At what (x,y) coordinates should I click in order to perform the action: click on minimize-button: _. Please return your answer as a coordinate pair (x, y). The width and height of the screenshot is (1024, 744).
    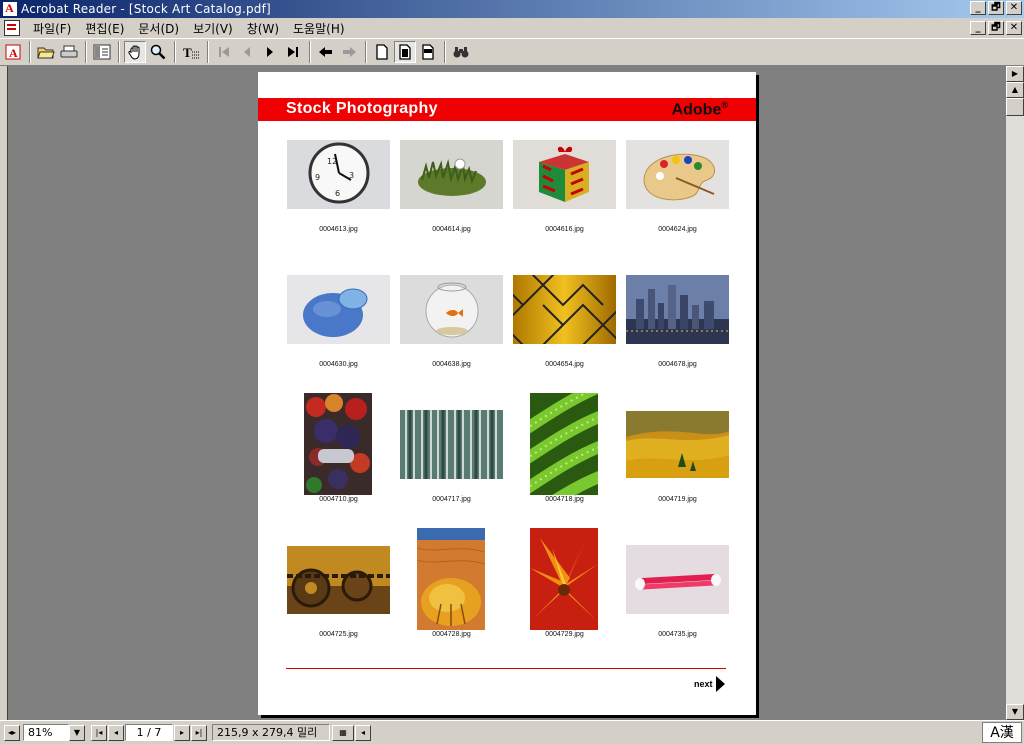
    Looking at the image, I should click on (978, 8).